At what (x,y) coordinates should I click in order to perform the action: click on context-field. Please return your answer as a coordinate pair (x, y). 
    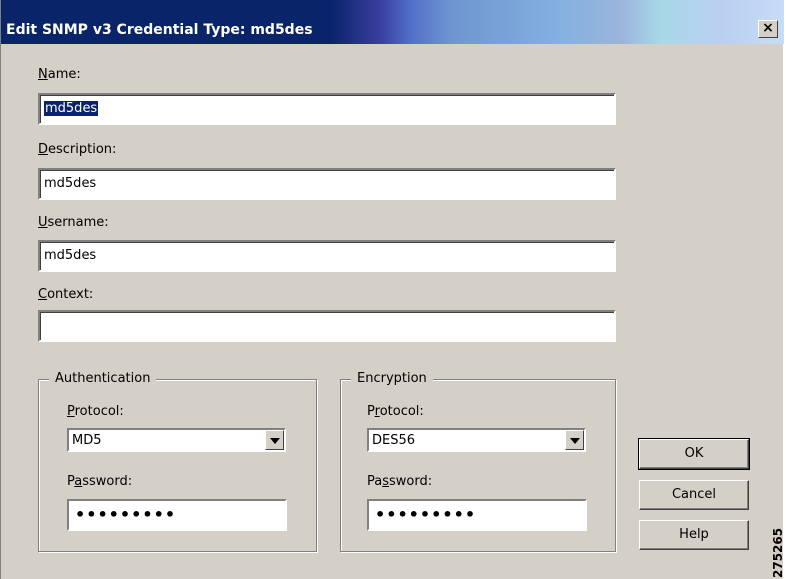
    Looking at the image, I should click on (327, 326).